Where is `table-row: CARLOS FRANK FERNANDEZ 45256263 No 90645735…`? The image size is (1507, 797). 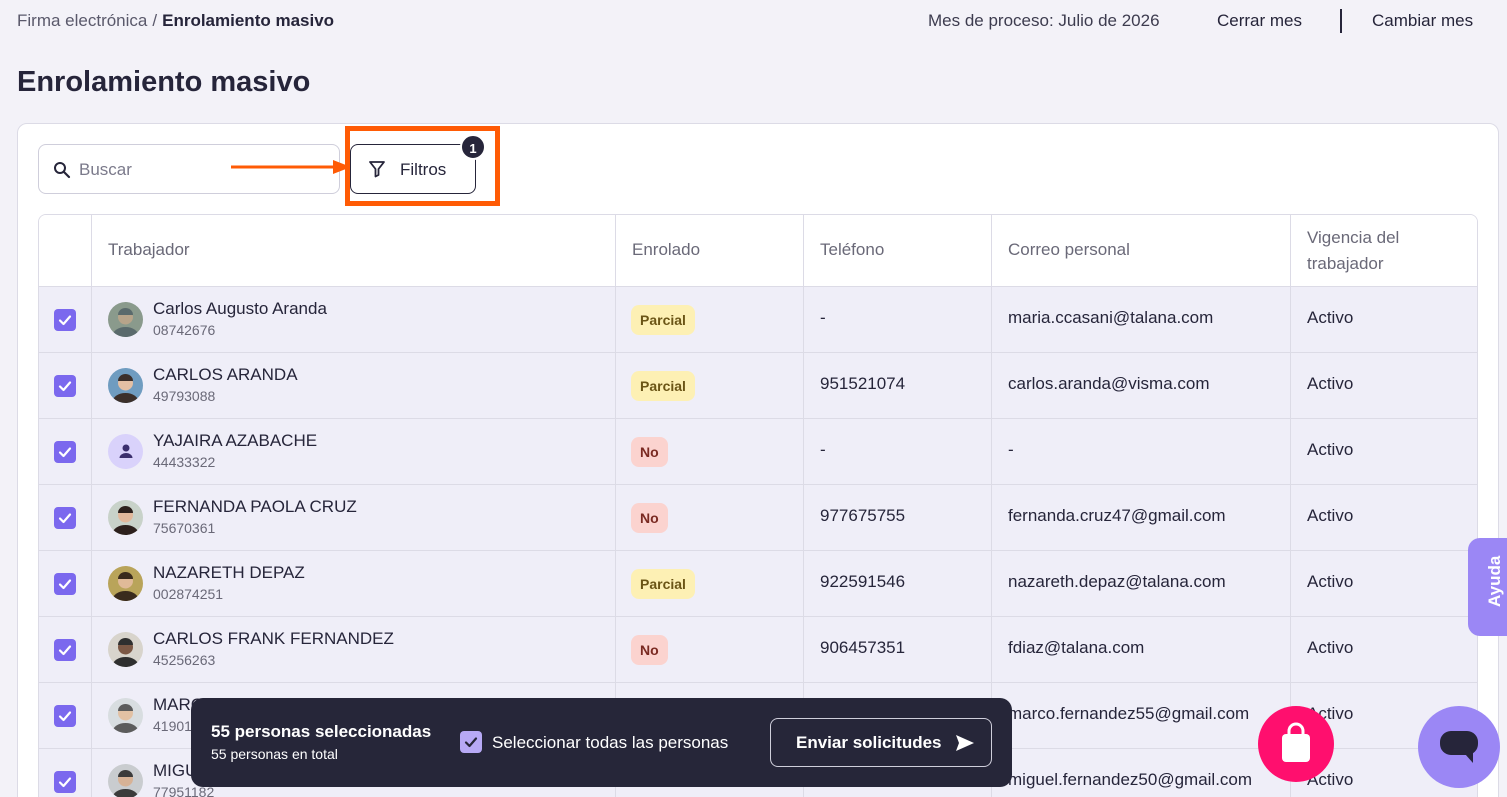
table-row: CARLOS FRANK FERNANDEZ 45256263 No 90645735… is located at coordinates (758, 650).